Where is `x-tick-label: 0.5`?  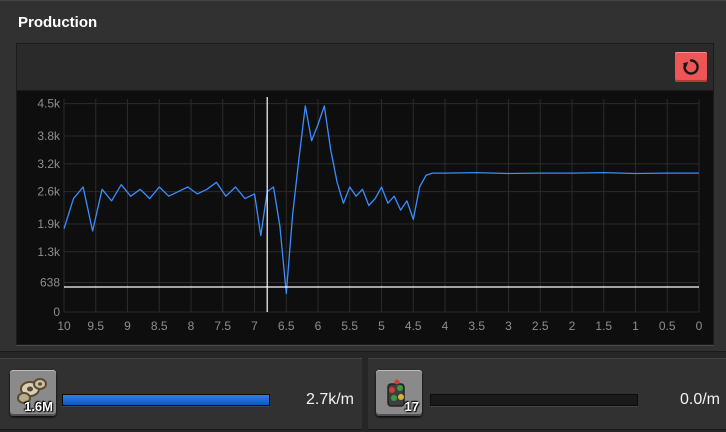
x-tick-label: 0.5 is located at coordinates (667, 326).